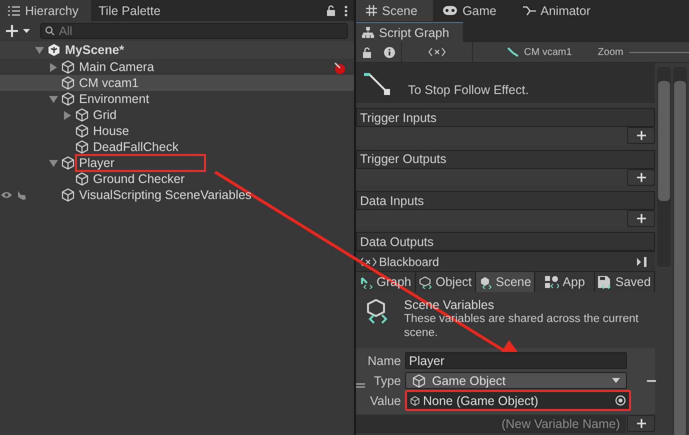 The height and width of the screenshot is (435, 689). What do you see at coordinates (194, 30) in the screenshot?
I see `search-field: All` at bounding box center [194, 30].